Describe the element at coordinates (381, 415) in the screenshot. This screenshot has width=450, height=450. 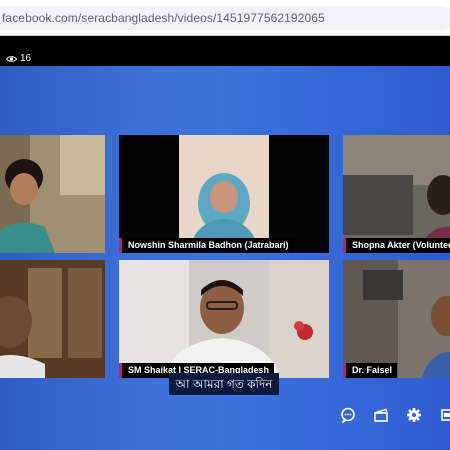
I see `clapperboard-icon` at that location.